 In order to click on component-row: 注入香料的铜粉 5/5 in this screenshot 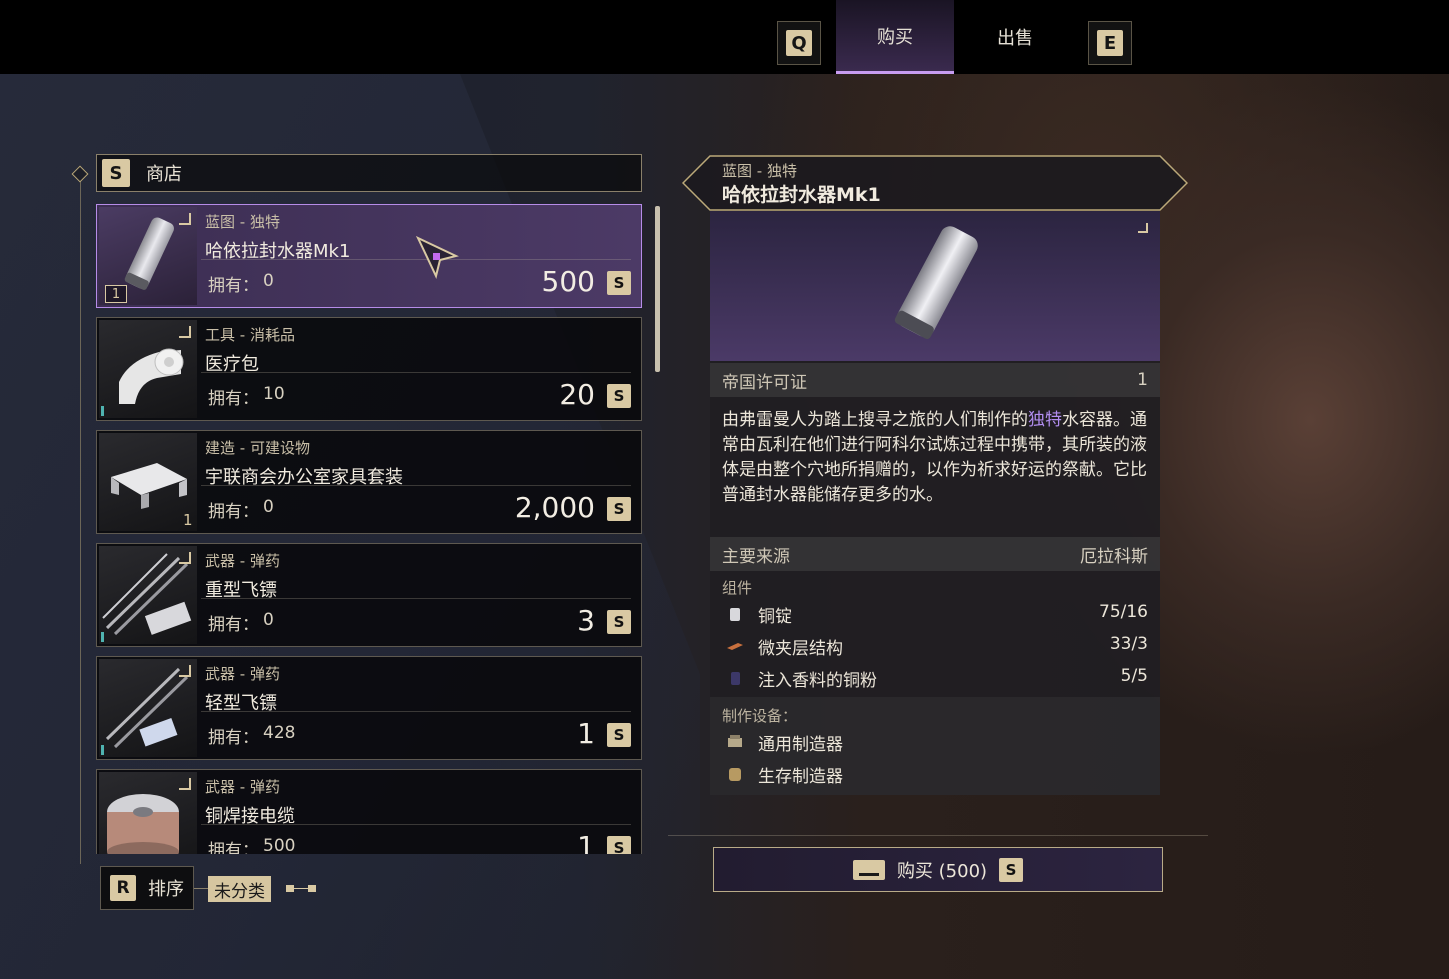, I will do `click(935, 678)`.